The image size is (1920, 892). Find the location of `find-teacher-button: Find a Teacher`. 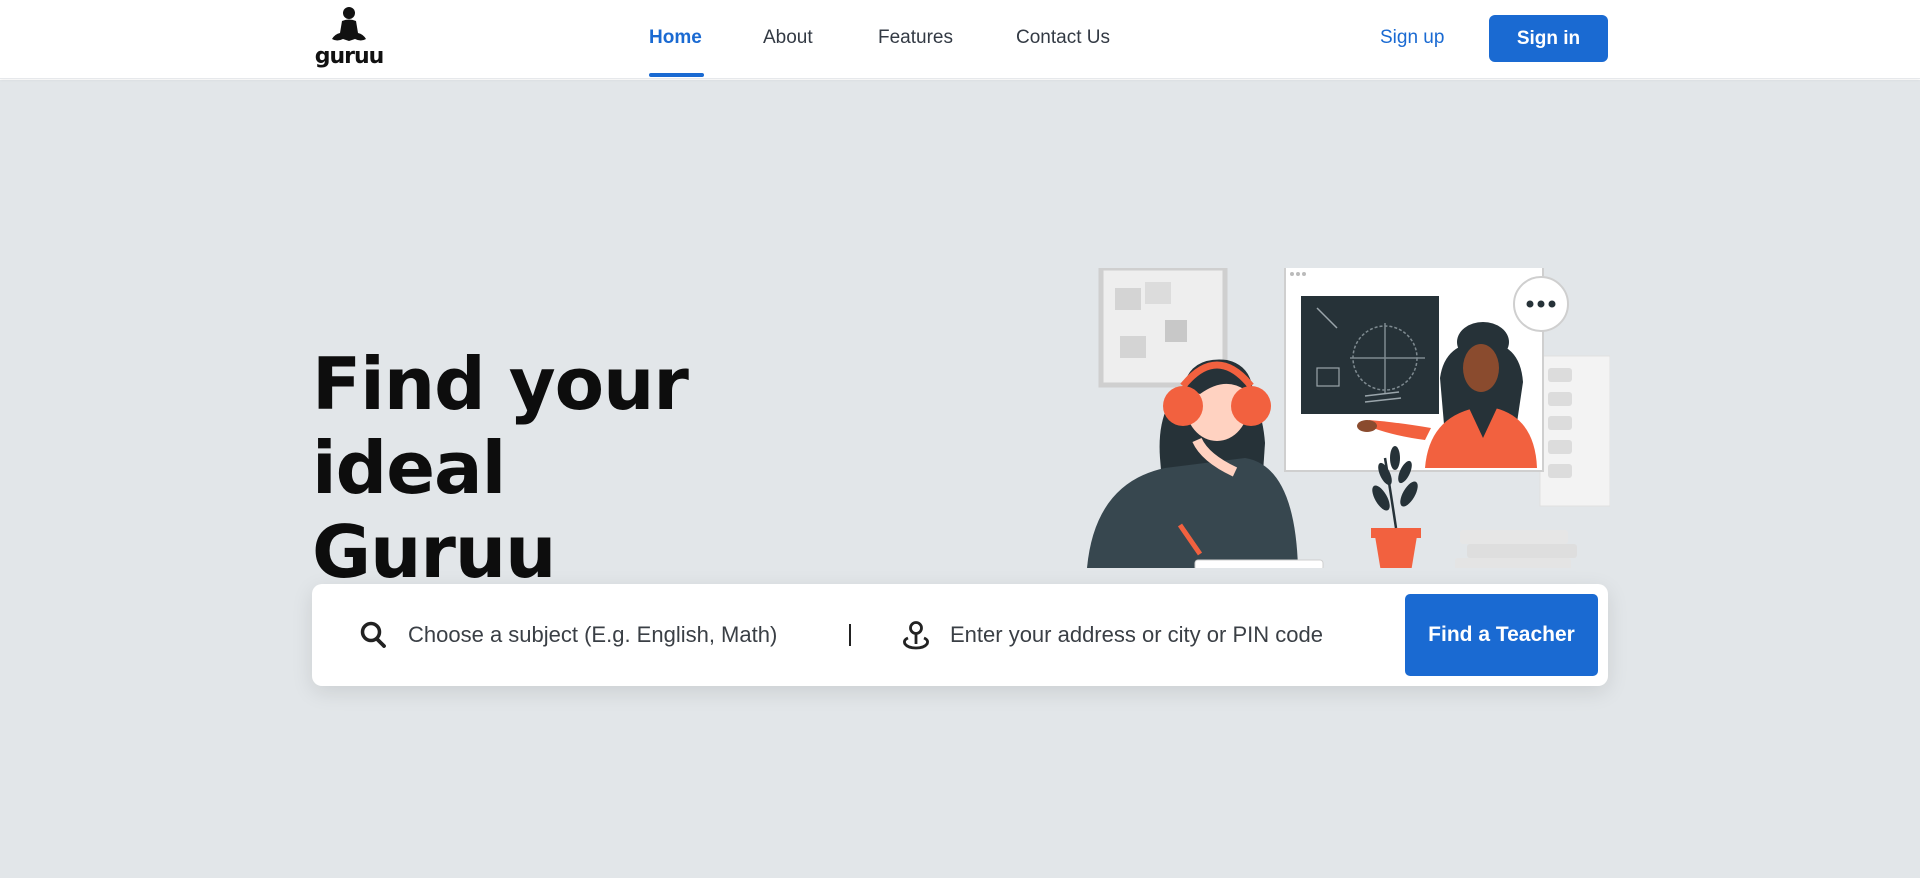

find-teacher-button: Find a Teacher is located at coordinates (1501, 635).